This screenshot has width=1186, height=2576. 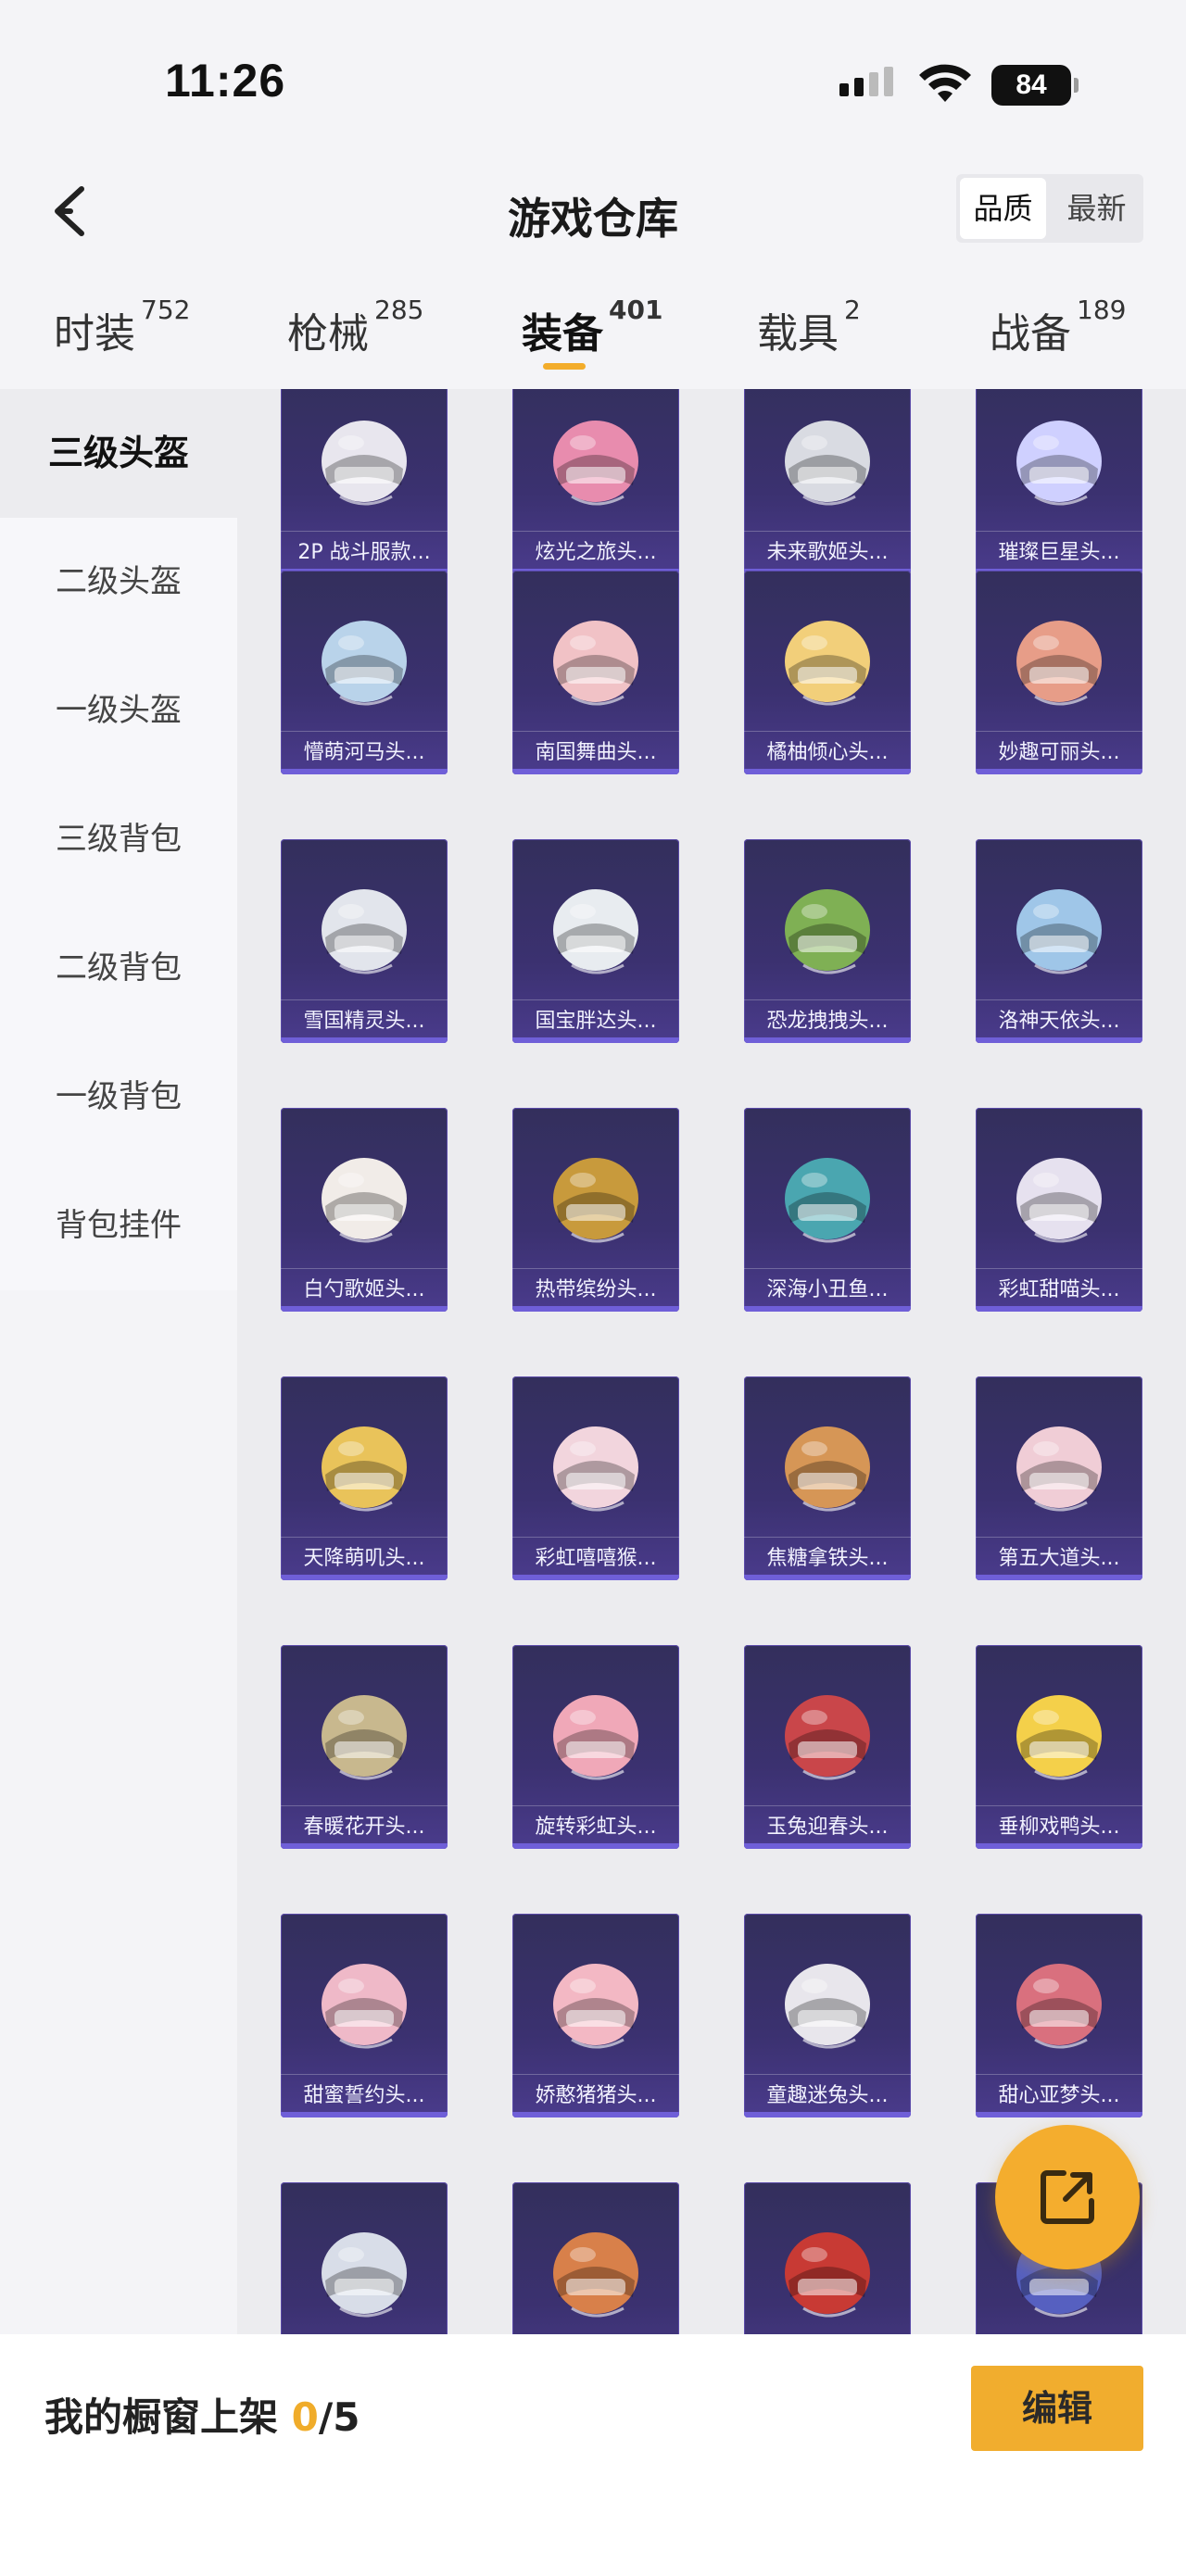 I want to click on sidebar-item-level1-backpack: 一级背包, so click(x=118, y=1097).